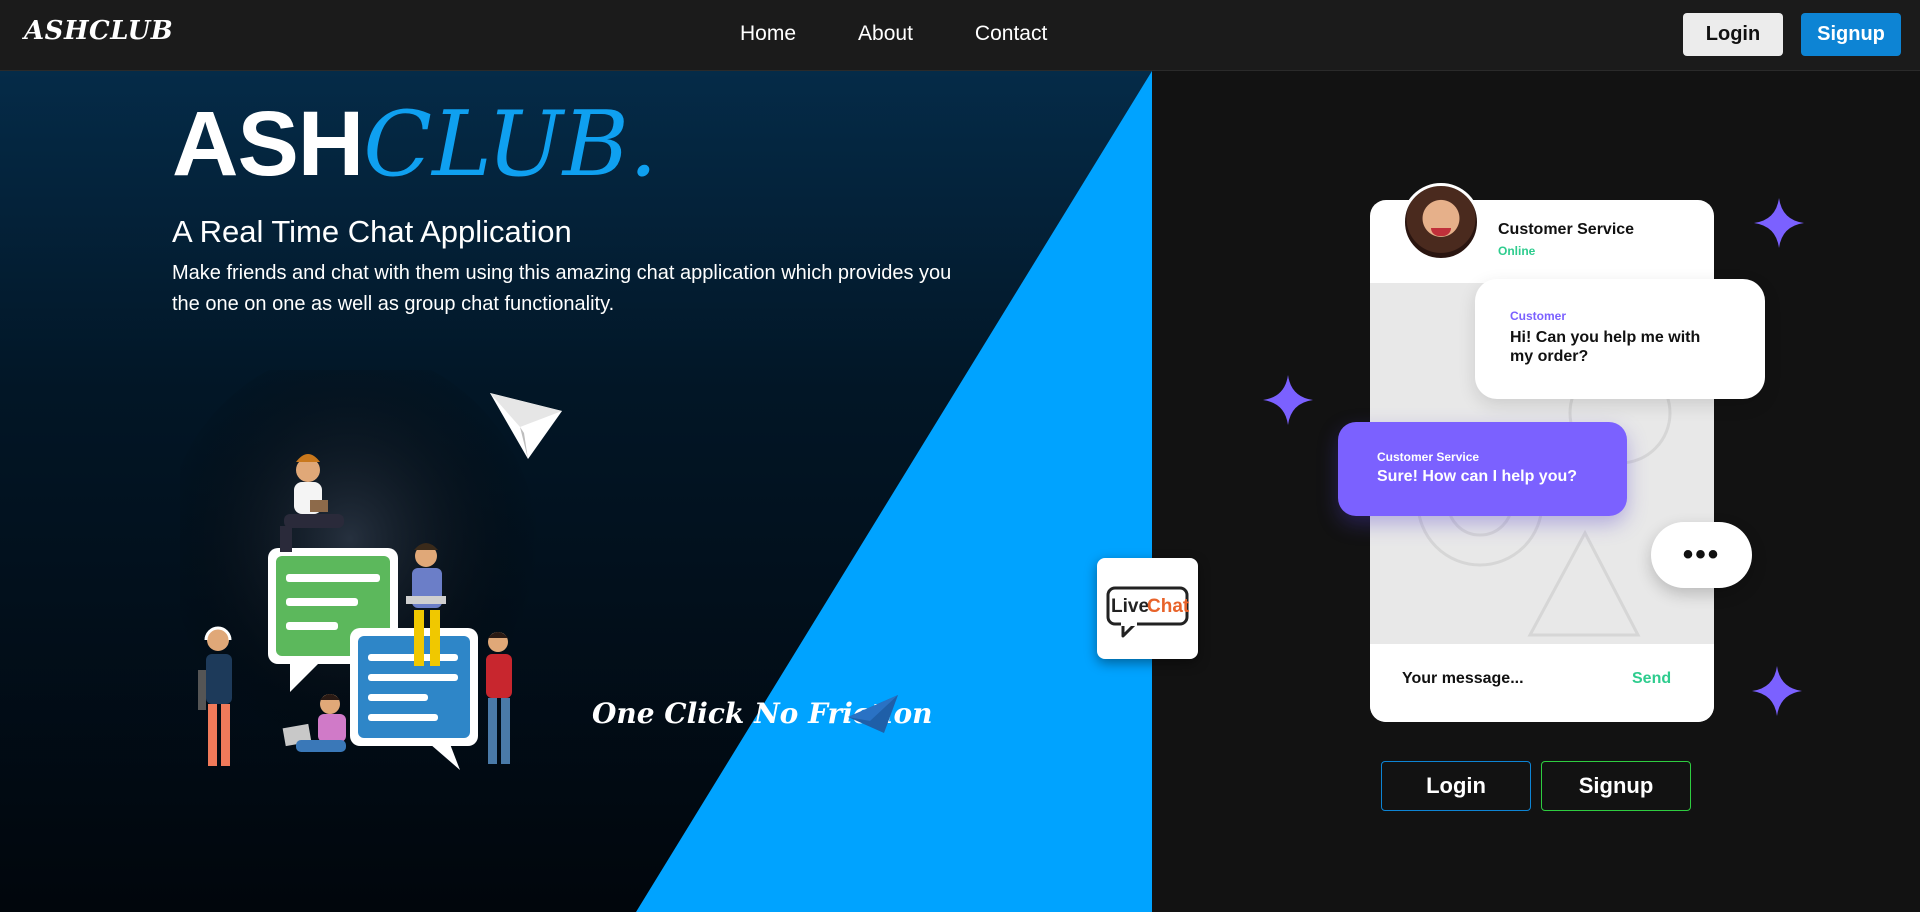 The image size is (1920, 912). I want to click on login-button: Login, so click(1456, 786).